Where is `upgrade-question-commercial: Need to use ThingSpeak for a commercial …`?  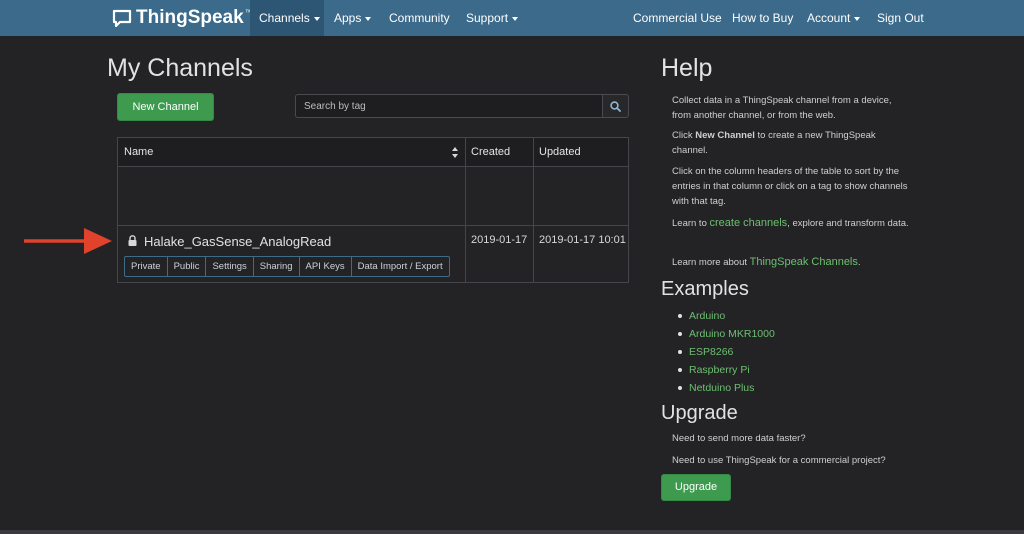
upgrade-question-commercial: Need to use ThingSpeak for a commercial … is located at coordinates (779, 460).